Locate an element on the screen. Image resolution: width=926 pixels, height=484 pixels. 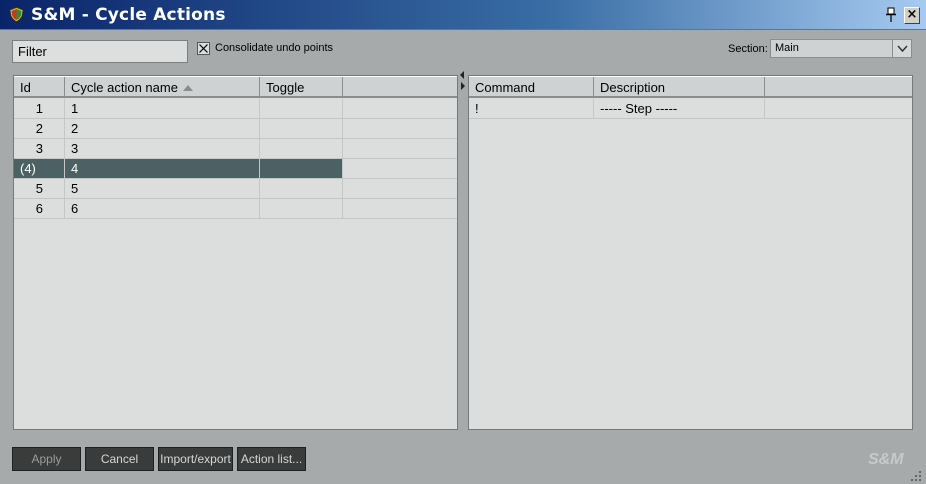
row-id: 3 is located at coordinates (39, 148).